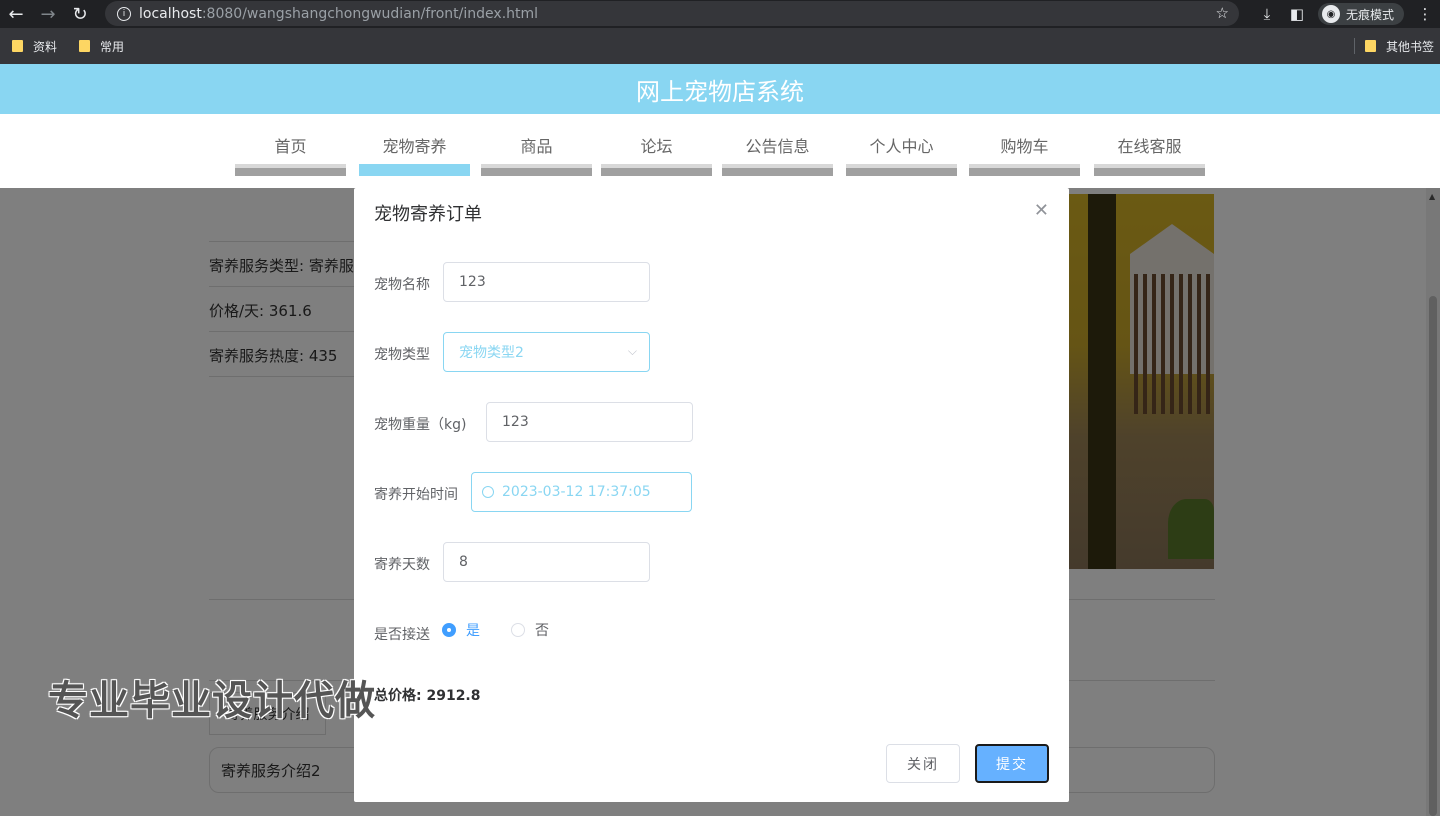 The width and height of the screenshot is (1440, 816). What do you see at coordinates (536, 146) in the screenshot?
I see `nav-label: 商品` at bounding box center [536, 146].